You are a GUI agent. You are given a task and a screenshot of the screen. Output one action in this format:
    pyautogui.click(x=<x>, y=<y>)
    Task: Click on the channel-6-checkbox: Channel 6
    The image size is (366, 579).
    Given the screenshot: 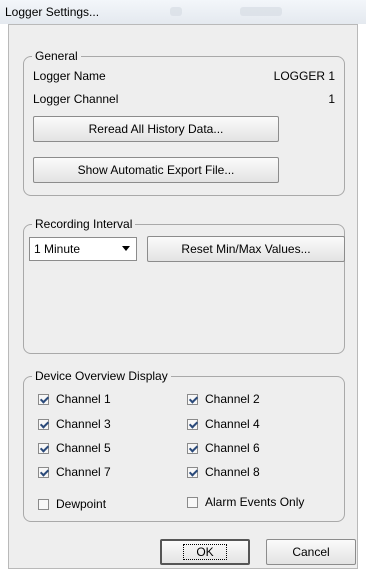 What is the action you would take?
    pyautogui.click(x=223, y=448)
    